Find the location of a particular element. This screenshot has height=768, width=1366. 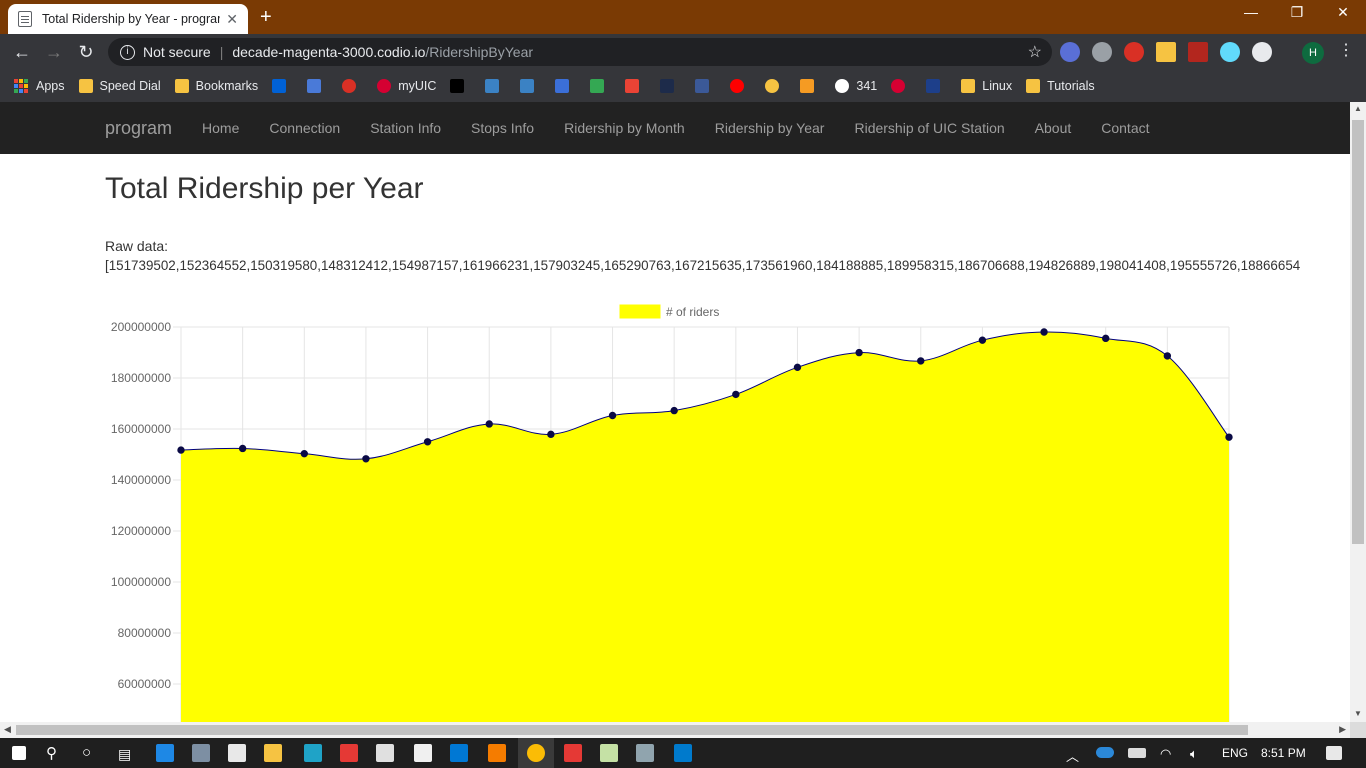

forward-button: → is located at coordinates (54, 52).